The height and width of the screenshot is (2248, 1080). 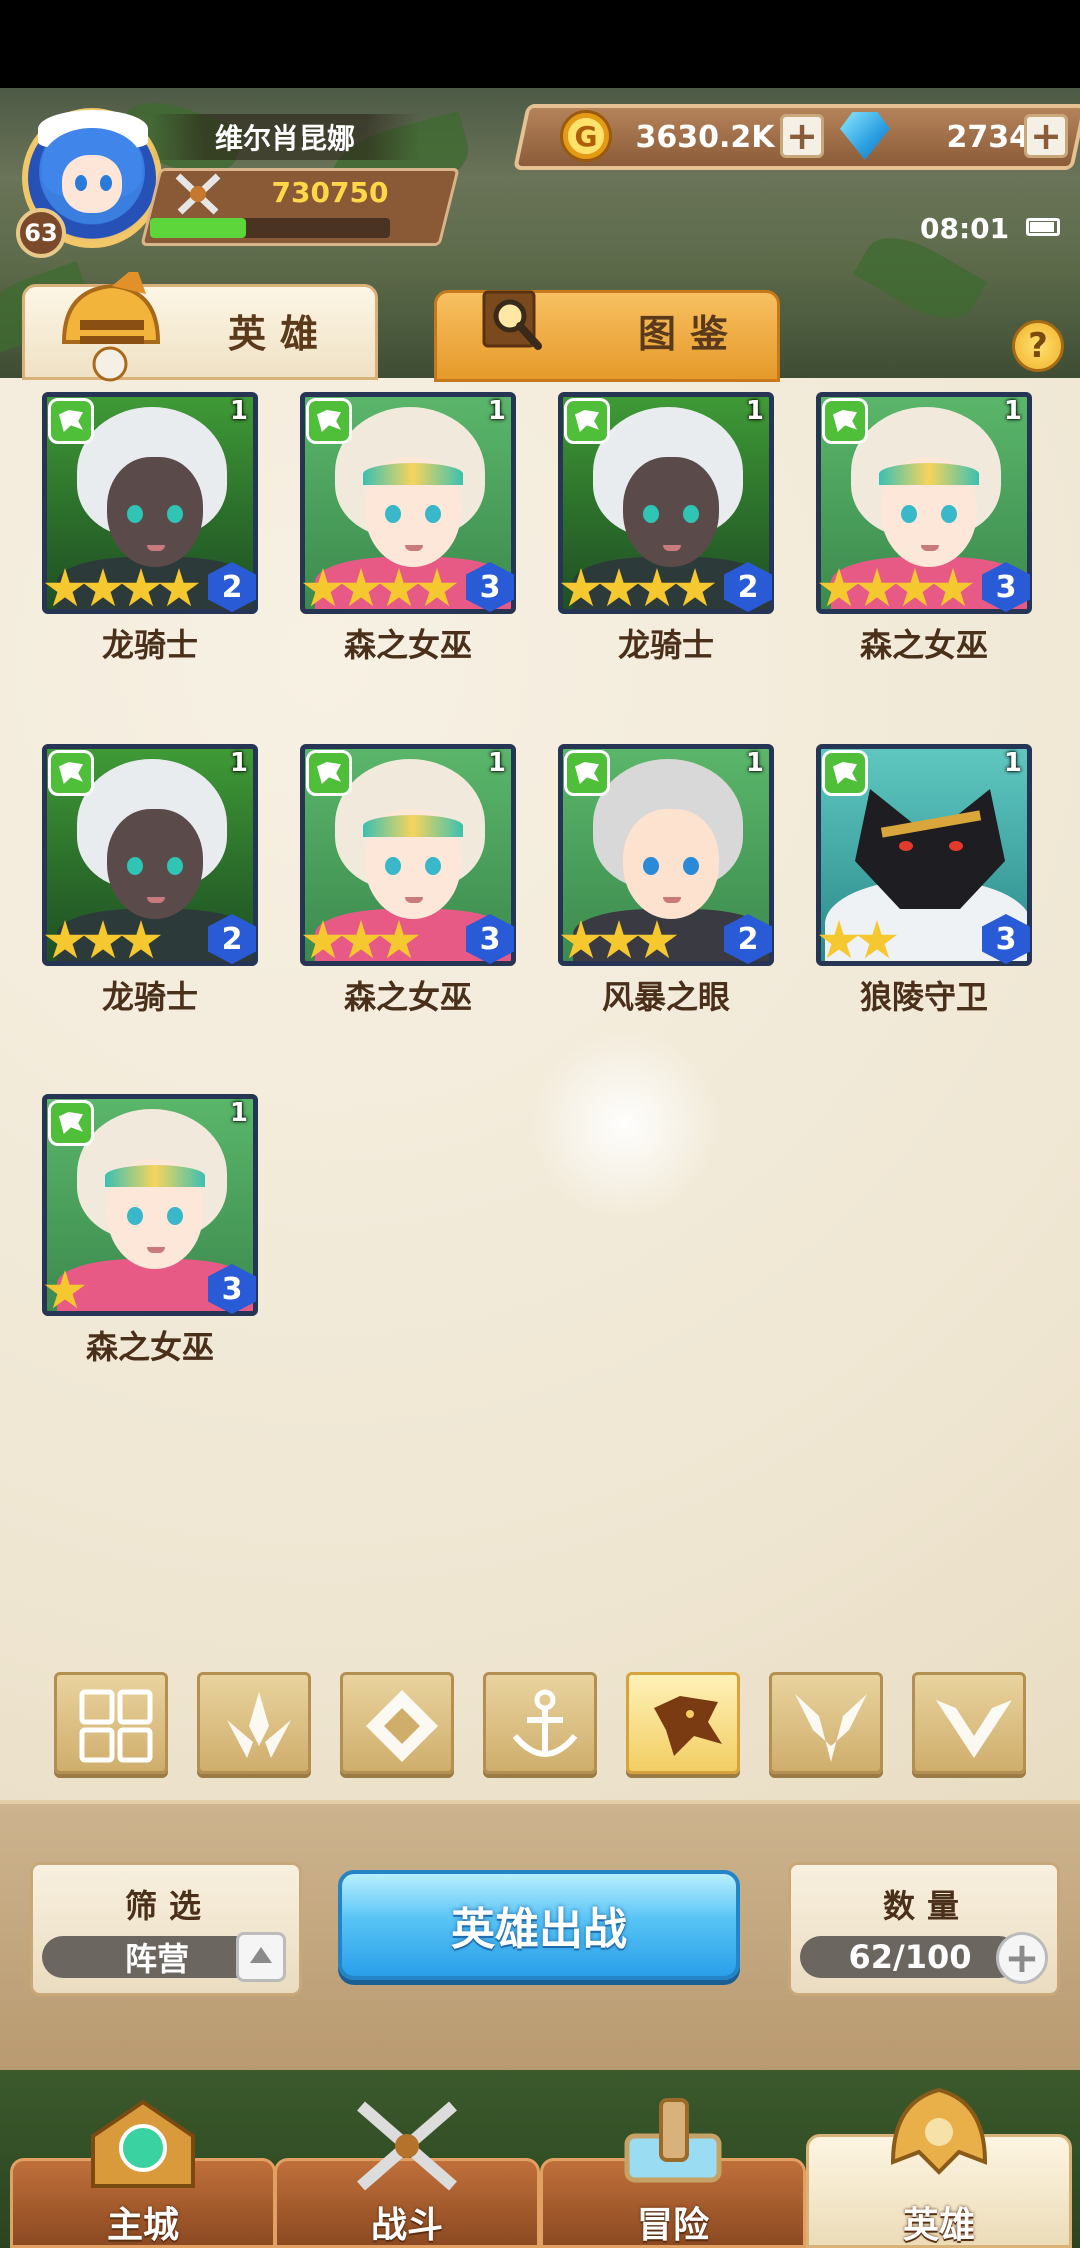 I want to click on tab-heroes-label: 英雄, so click(x=279, y=333).